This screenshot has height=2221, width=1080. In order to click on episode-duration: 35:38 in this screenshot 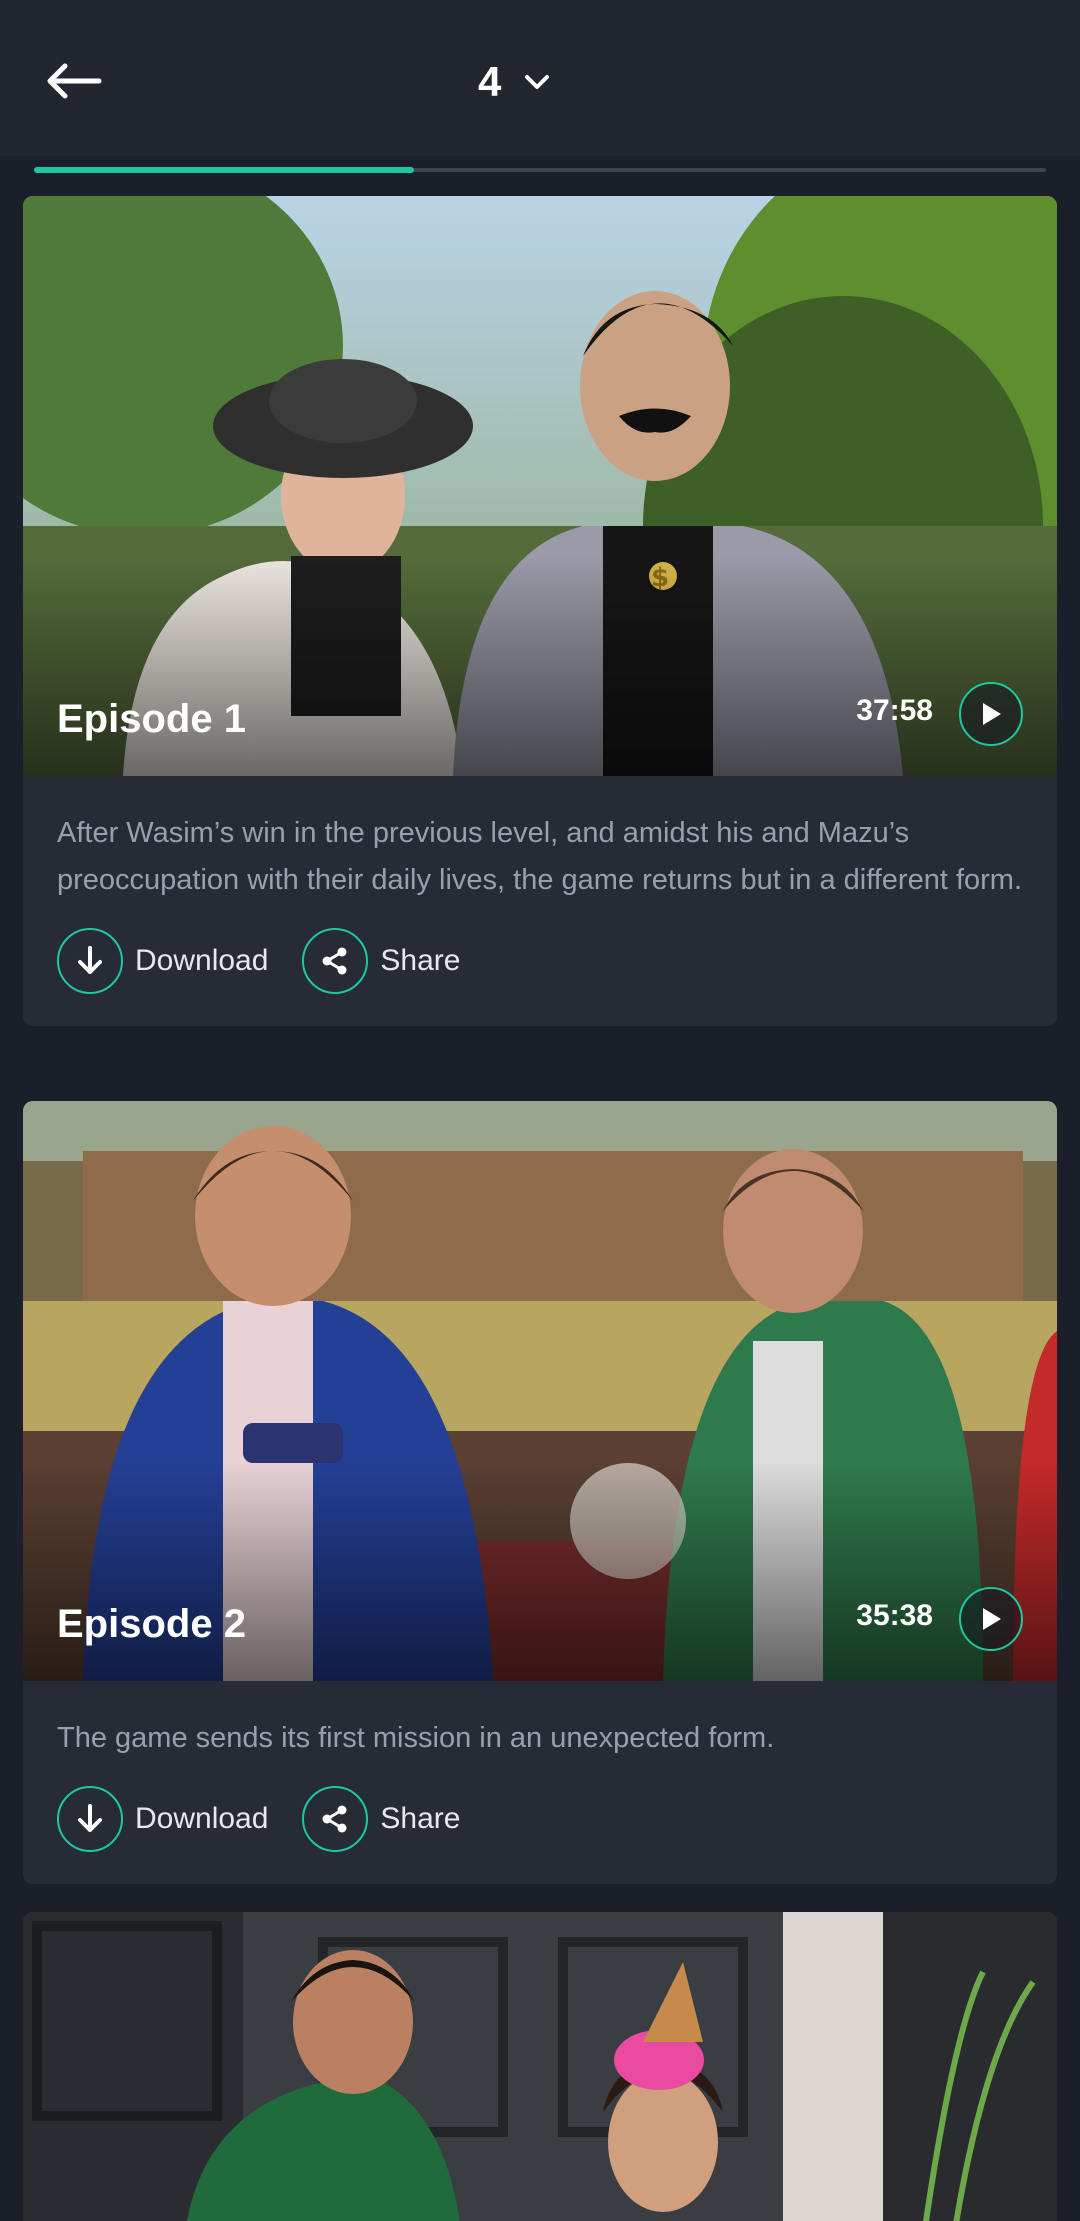, I will do `click(894, 1615)`.